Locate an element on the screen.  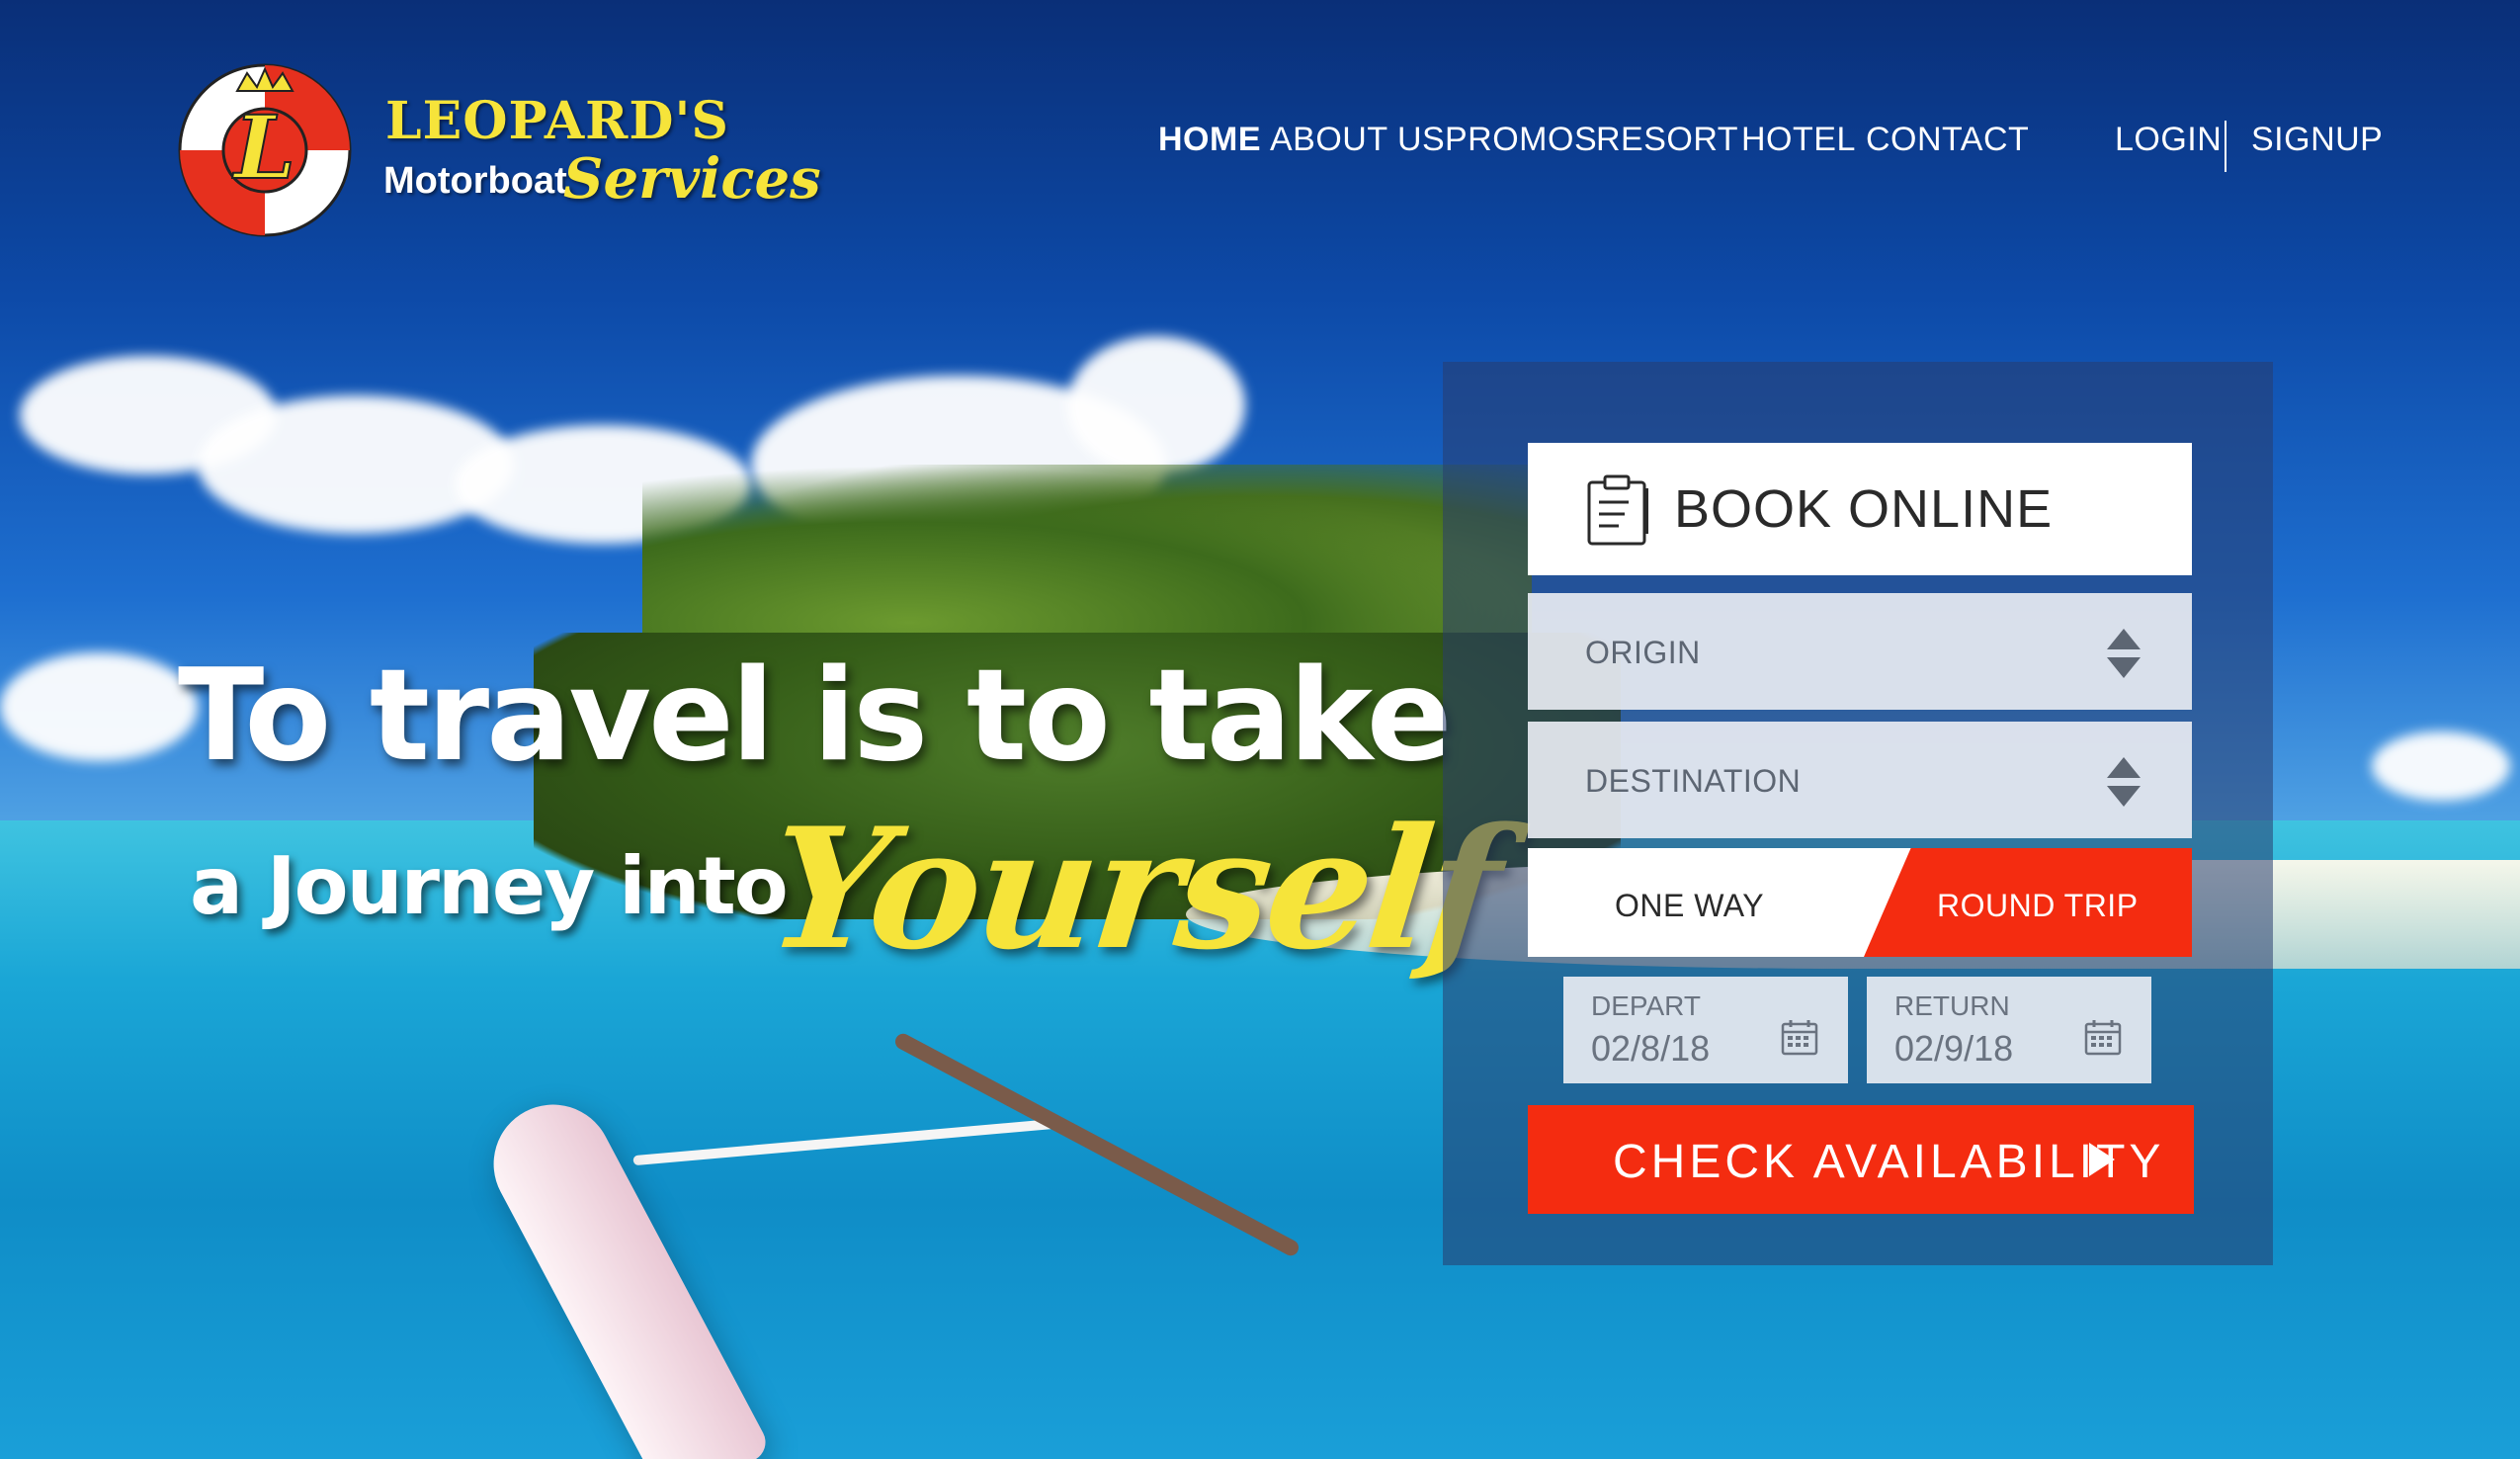
round-trip-option: ROUND TRIP is located at coordinates (2038, 906).